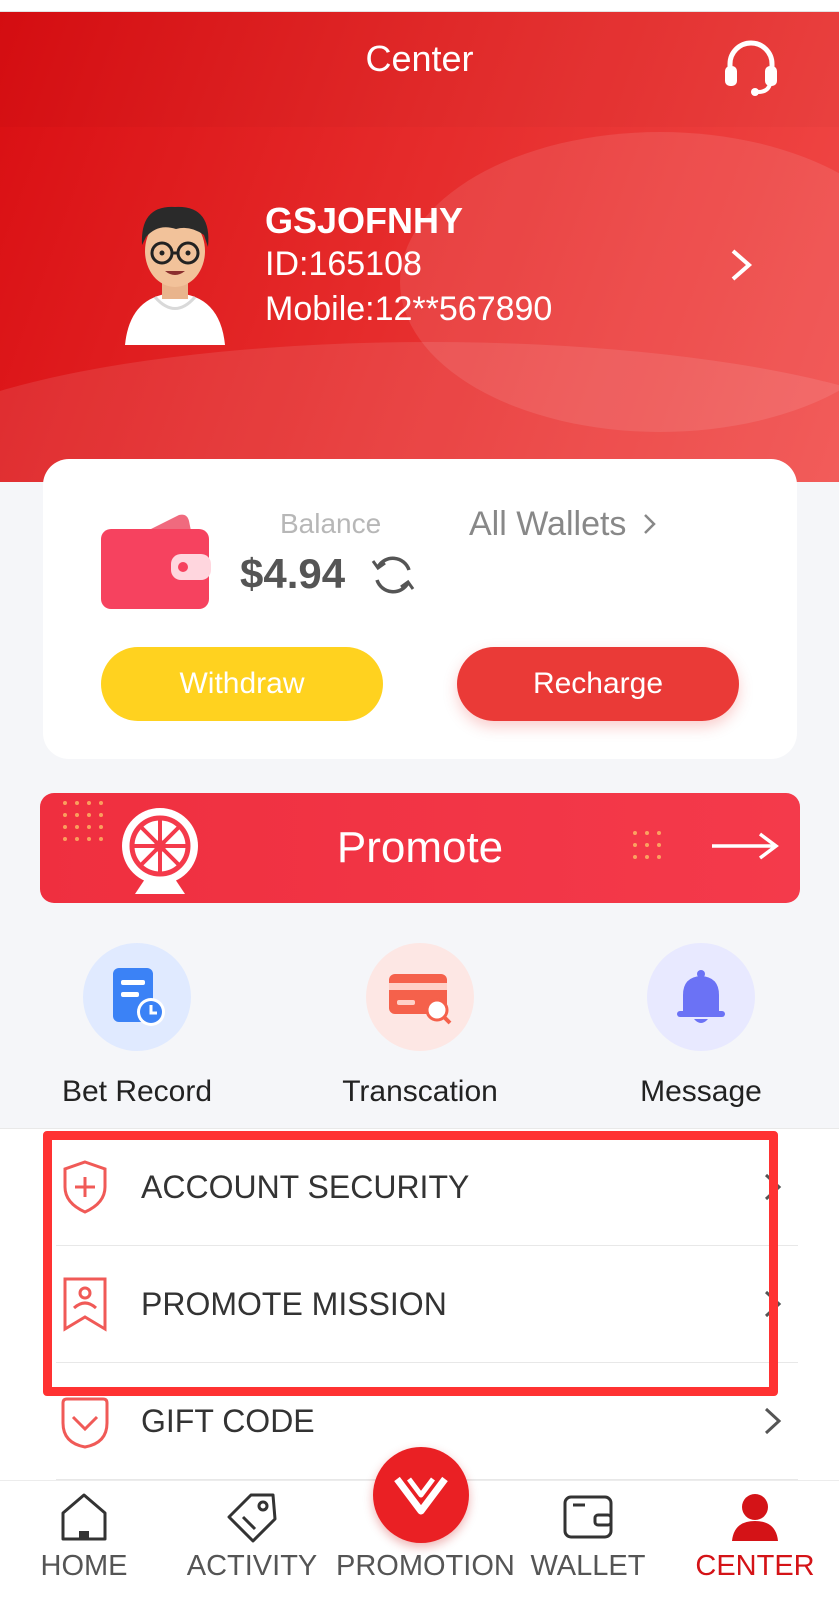 The width and height of the screenshot is (839, 1600). I want to click on nav-label: HOME, so click(84, 1566).